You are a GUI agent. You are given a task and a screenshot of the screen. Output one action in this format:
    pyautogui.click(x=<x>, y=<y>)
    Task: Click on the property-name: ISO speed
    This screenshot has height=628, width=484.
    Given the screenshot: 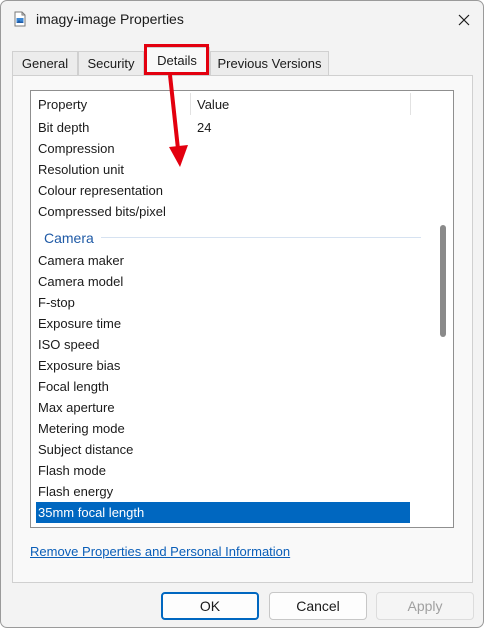 What is the action you would take?
    pyautogui.click(x=69, y=344)
    